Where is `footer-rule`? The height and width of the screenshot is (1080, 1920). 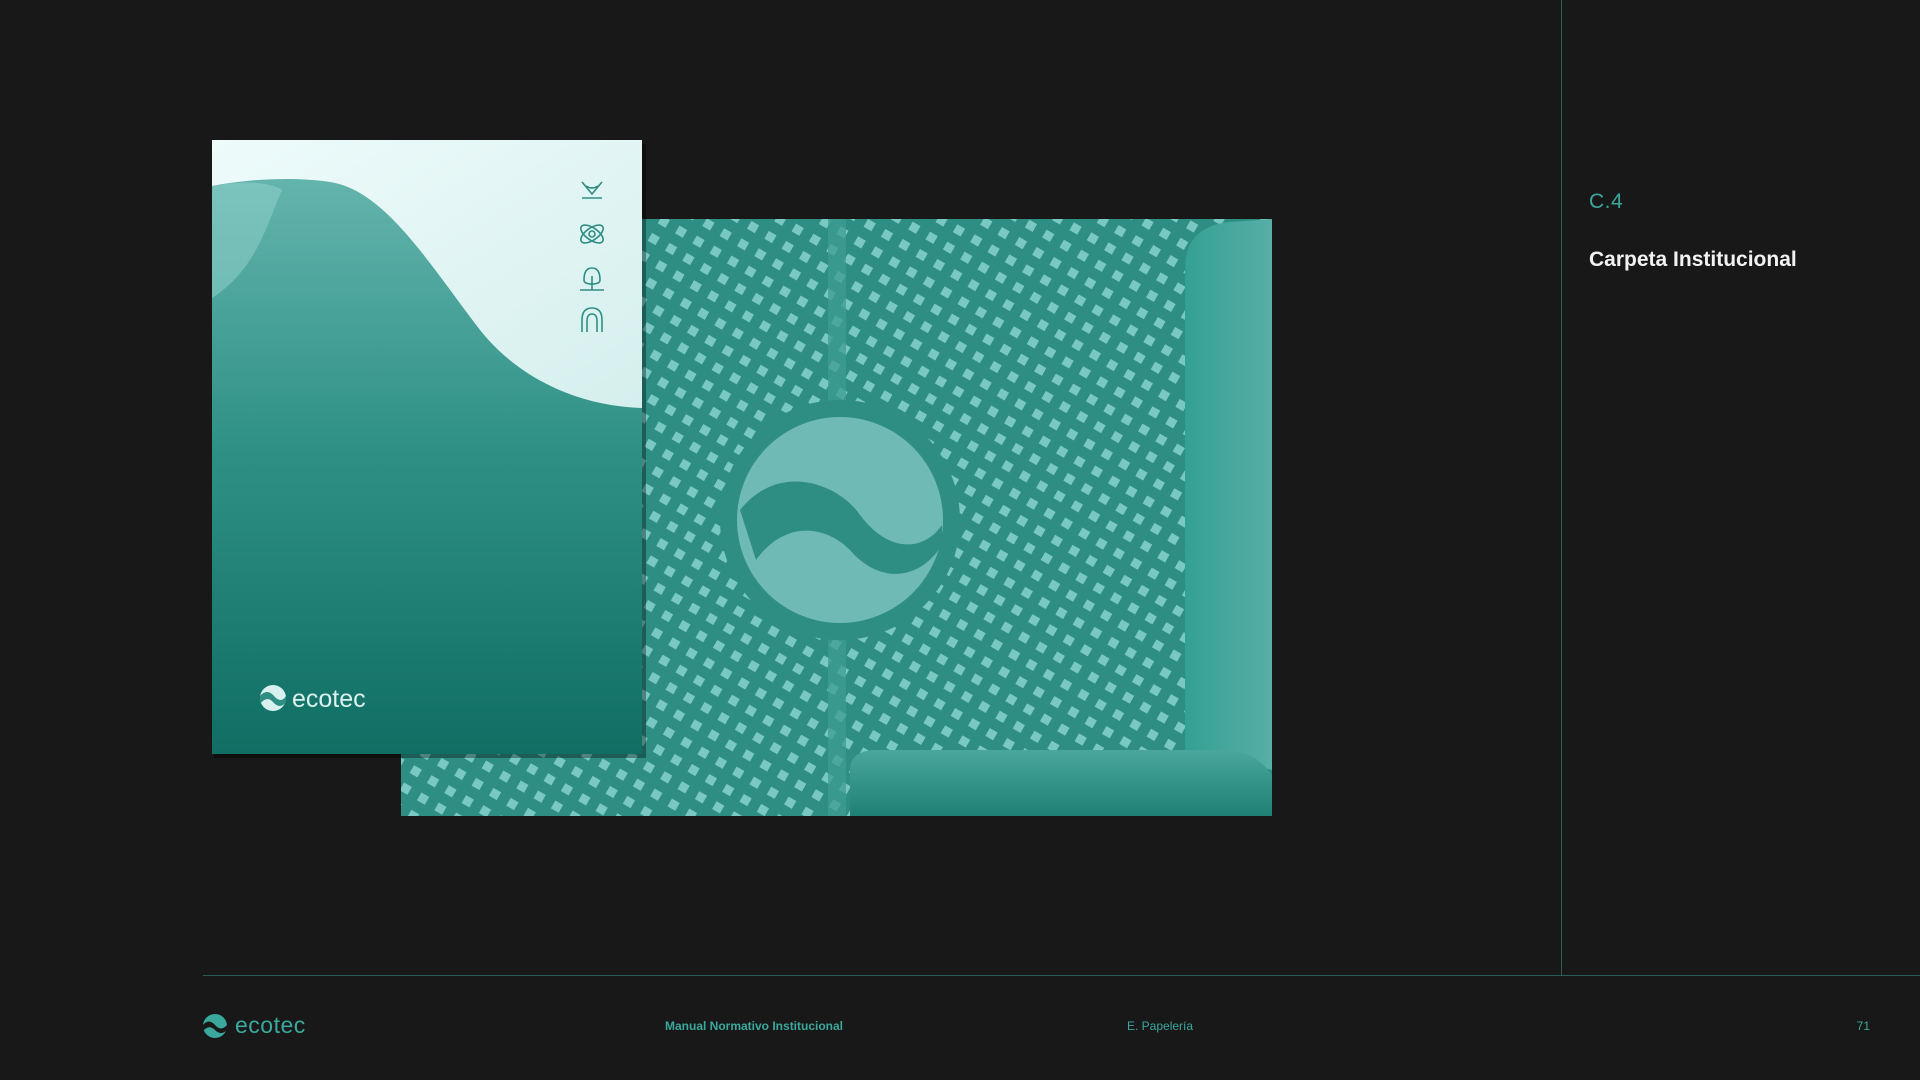
footer-rule is located at coordinates (1061, 975).